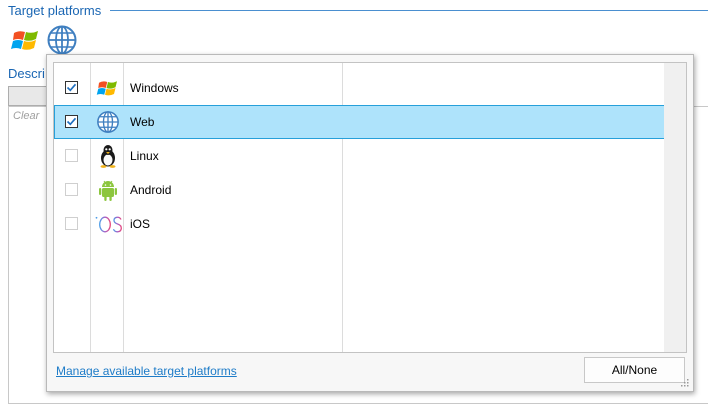 The width and height of the screenshot is (708, 410). Describe the element at coordinates (44, 40) in the screenshot. I see `selected-platform-icons` at that location.